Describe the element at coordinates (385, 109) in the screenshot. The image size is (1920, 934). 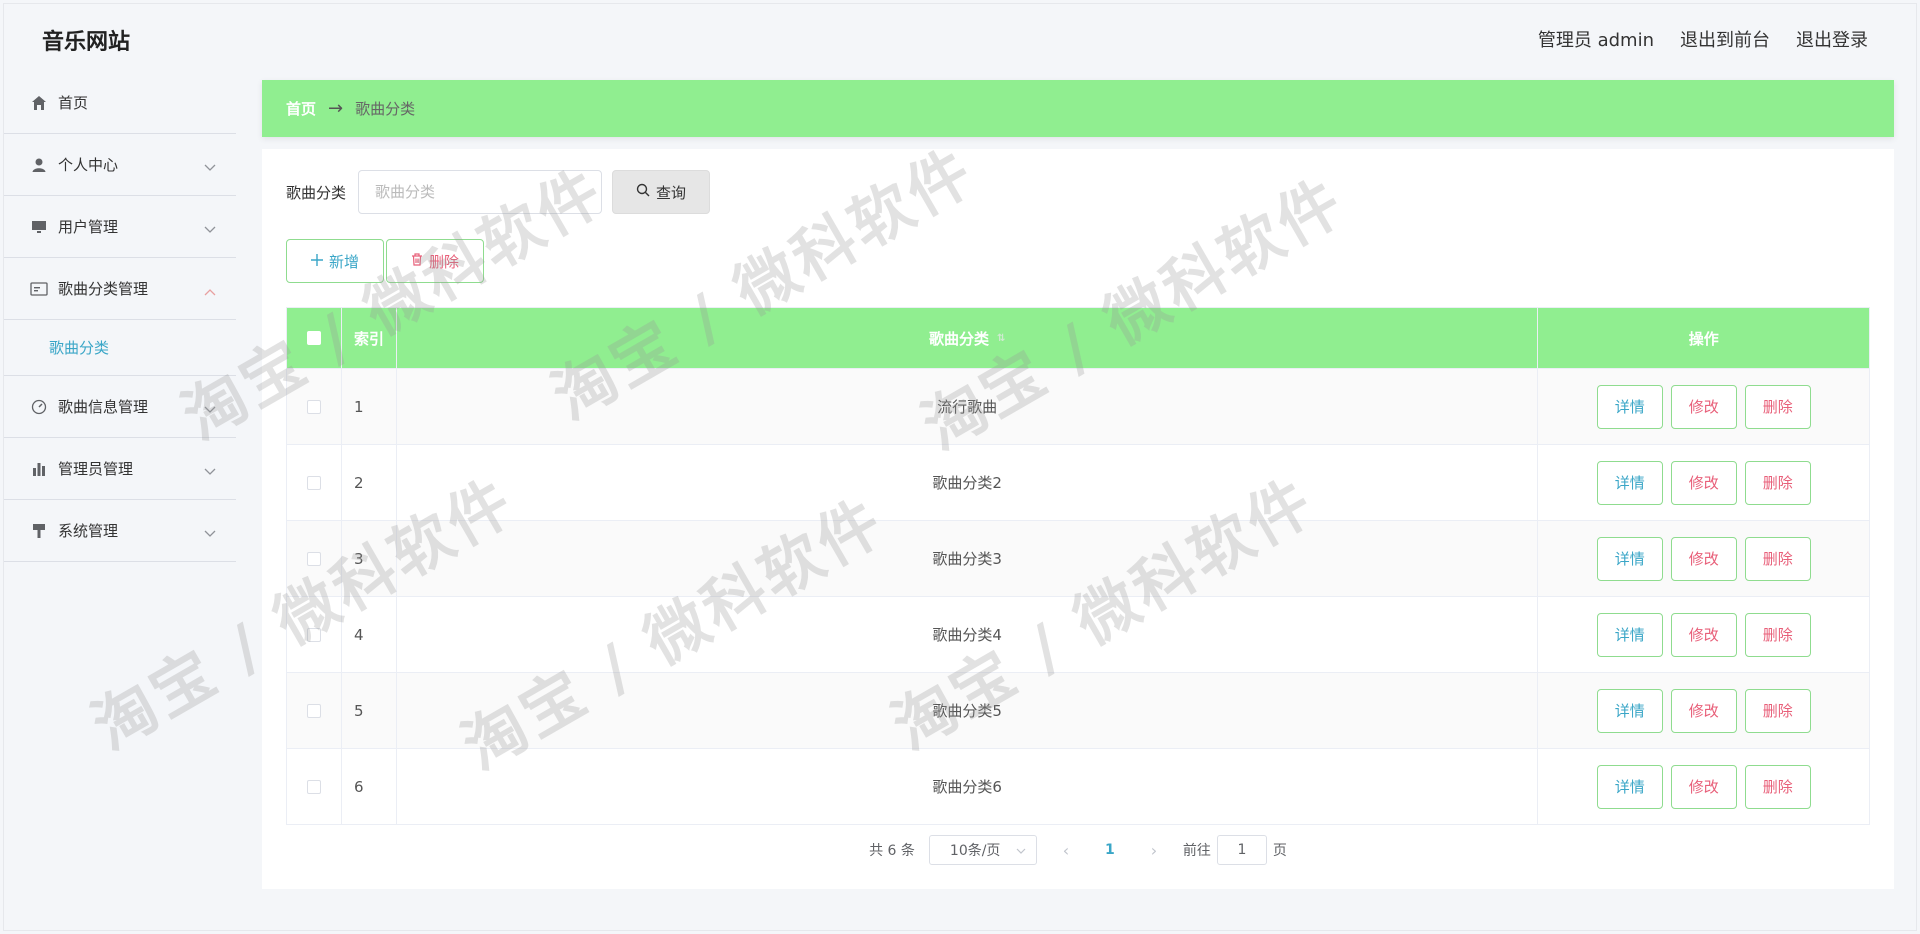
I see `breadcrumb-current: 歌曲分类` at that location.